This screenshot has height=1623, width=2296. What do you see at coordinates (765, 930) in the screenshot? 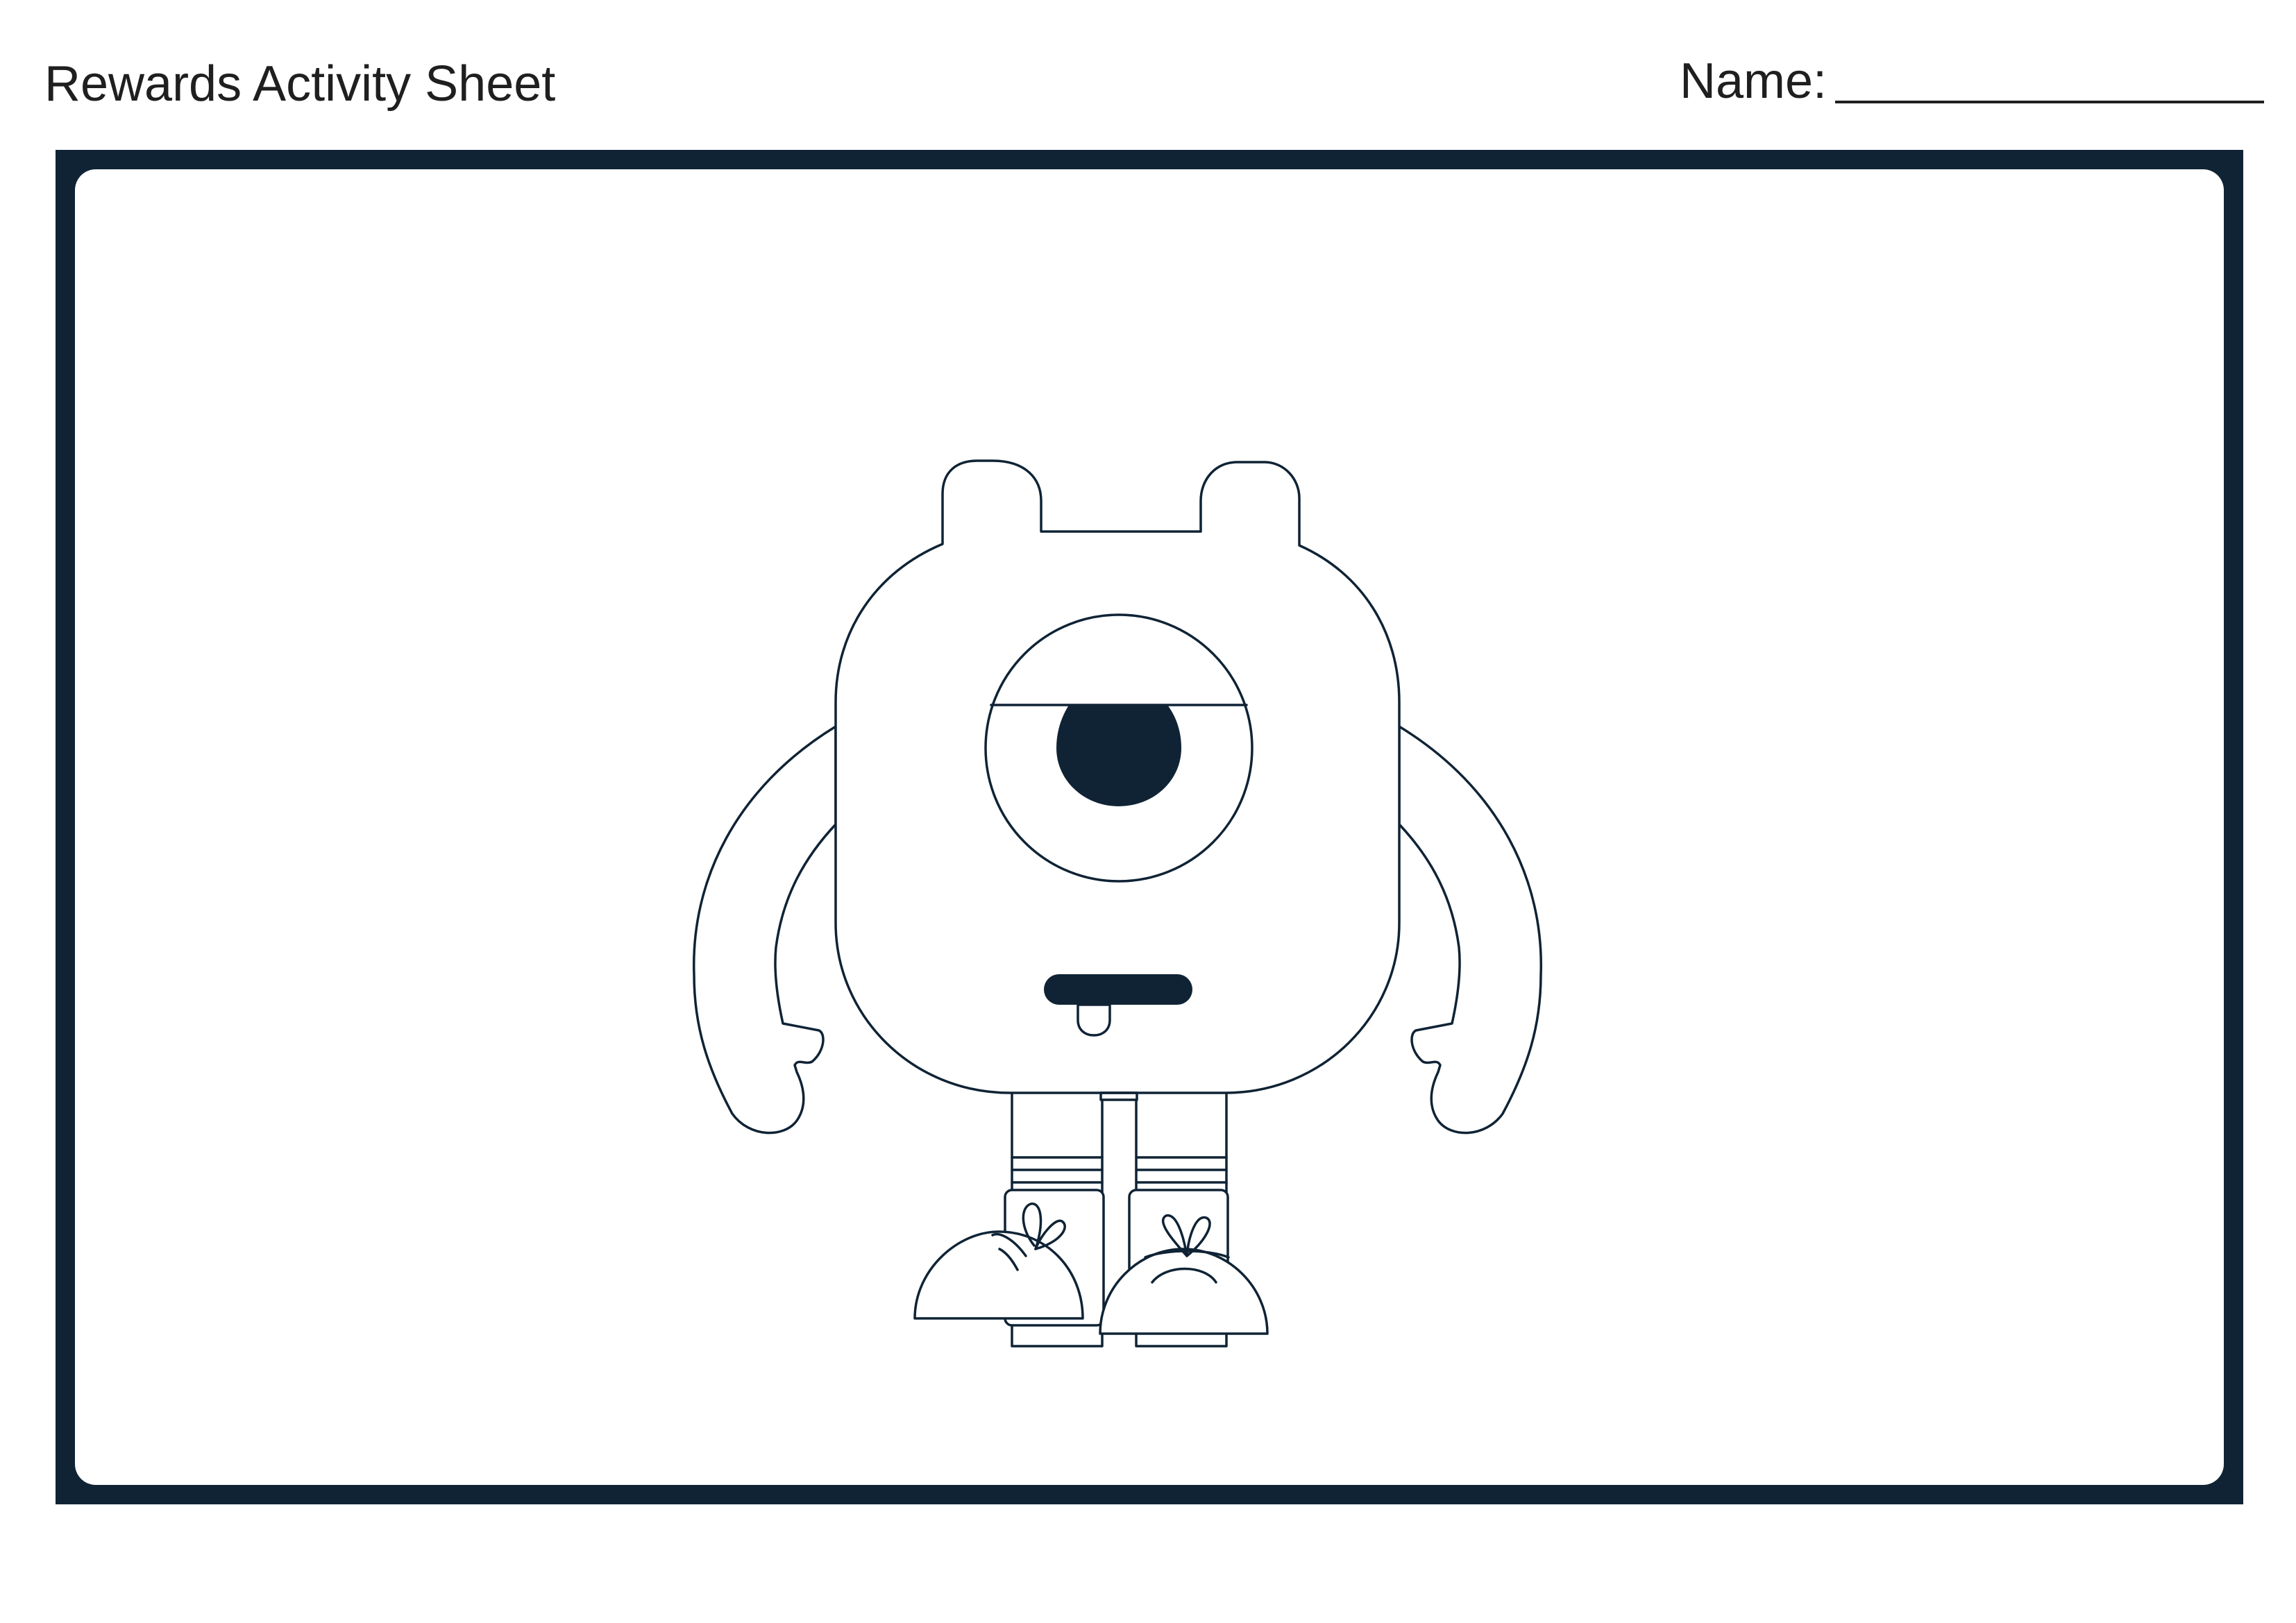
I see `left-arm` at bounding box center [765, 930].